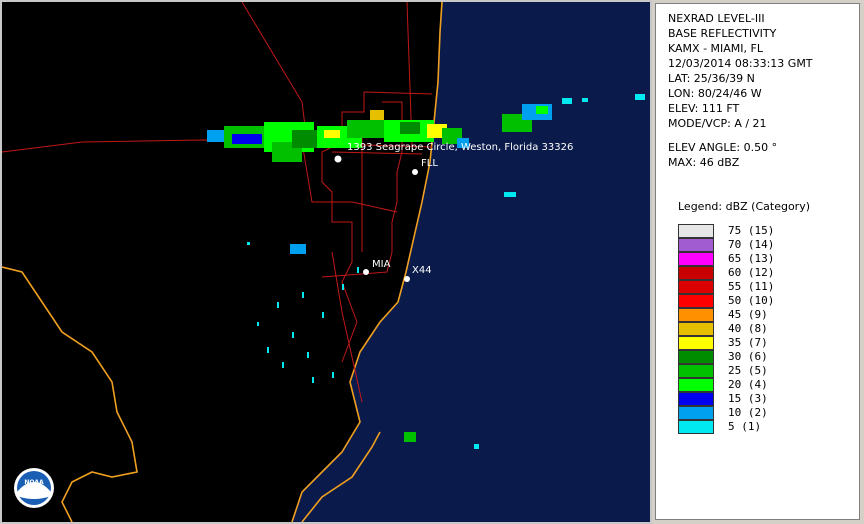 The image size is (864, 524). I want to click on city-label-mia: MIA, so click(381, 264).